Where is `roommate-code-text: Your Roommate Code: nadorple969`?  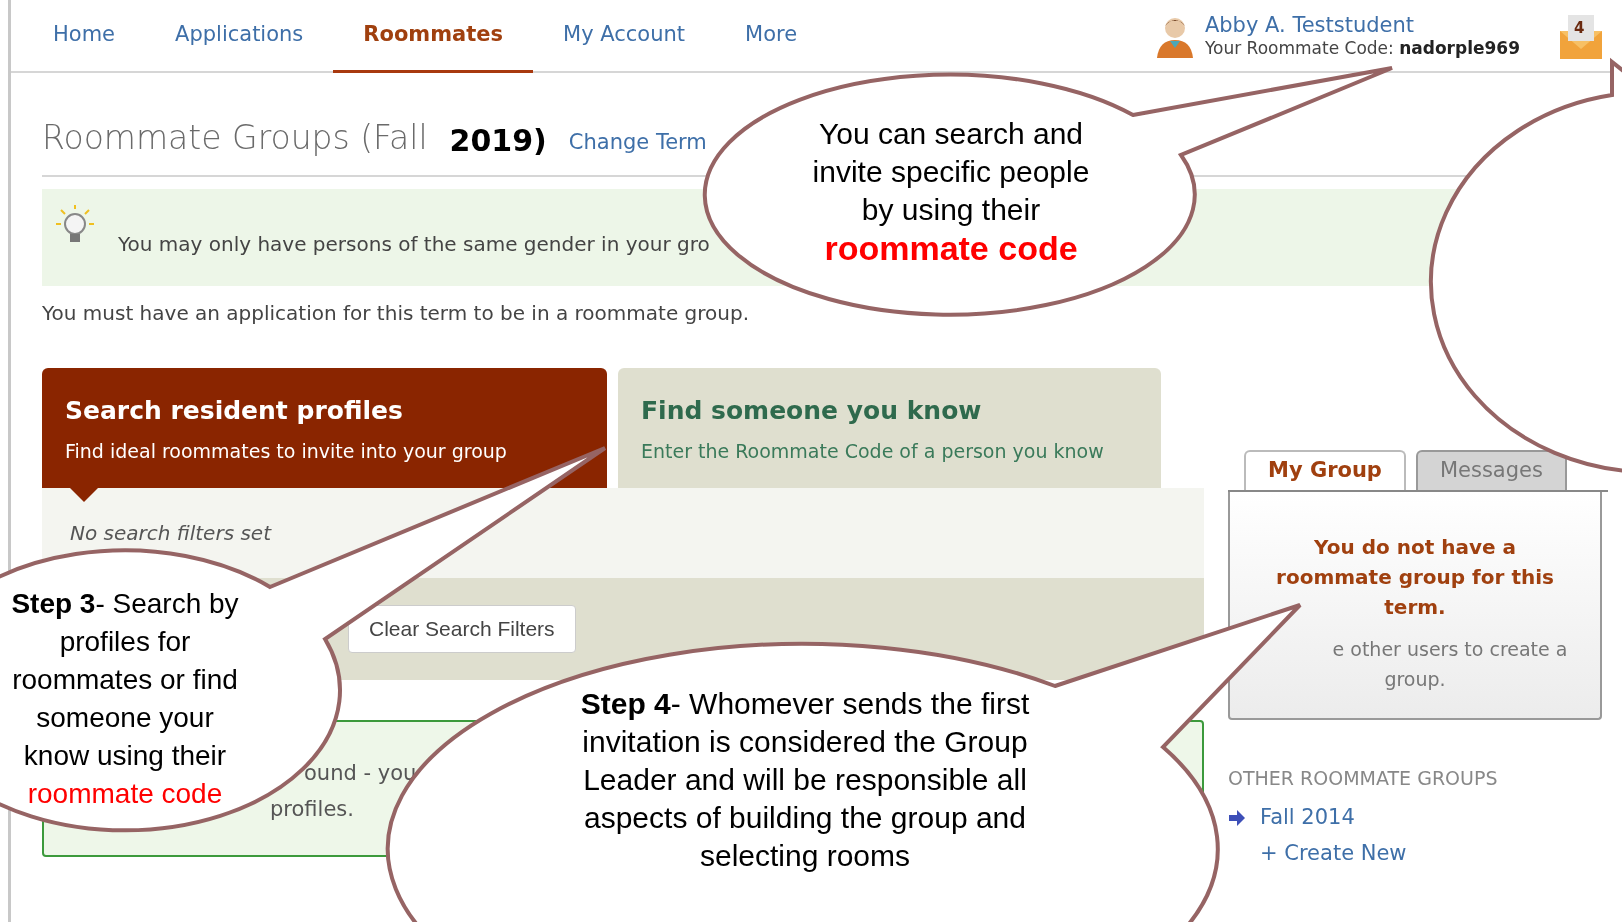 roommate-code-text: Your Roommate Code: nadorple969 is located at coordinates (1362, 49).